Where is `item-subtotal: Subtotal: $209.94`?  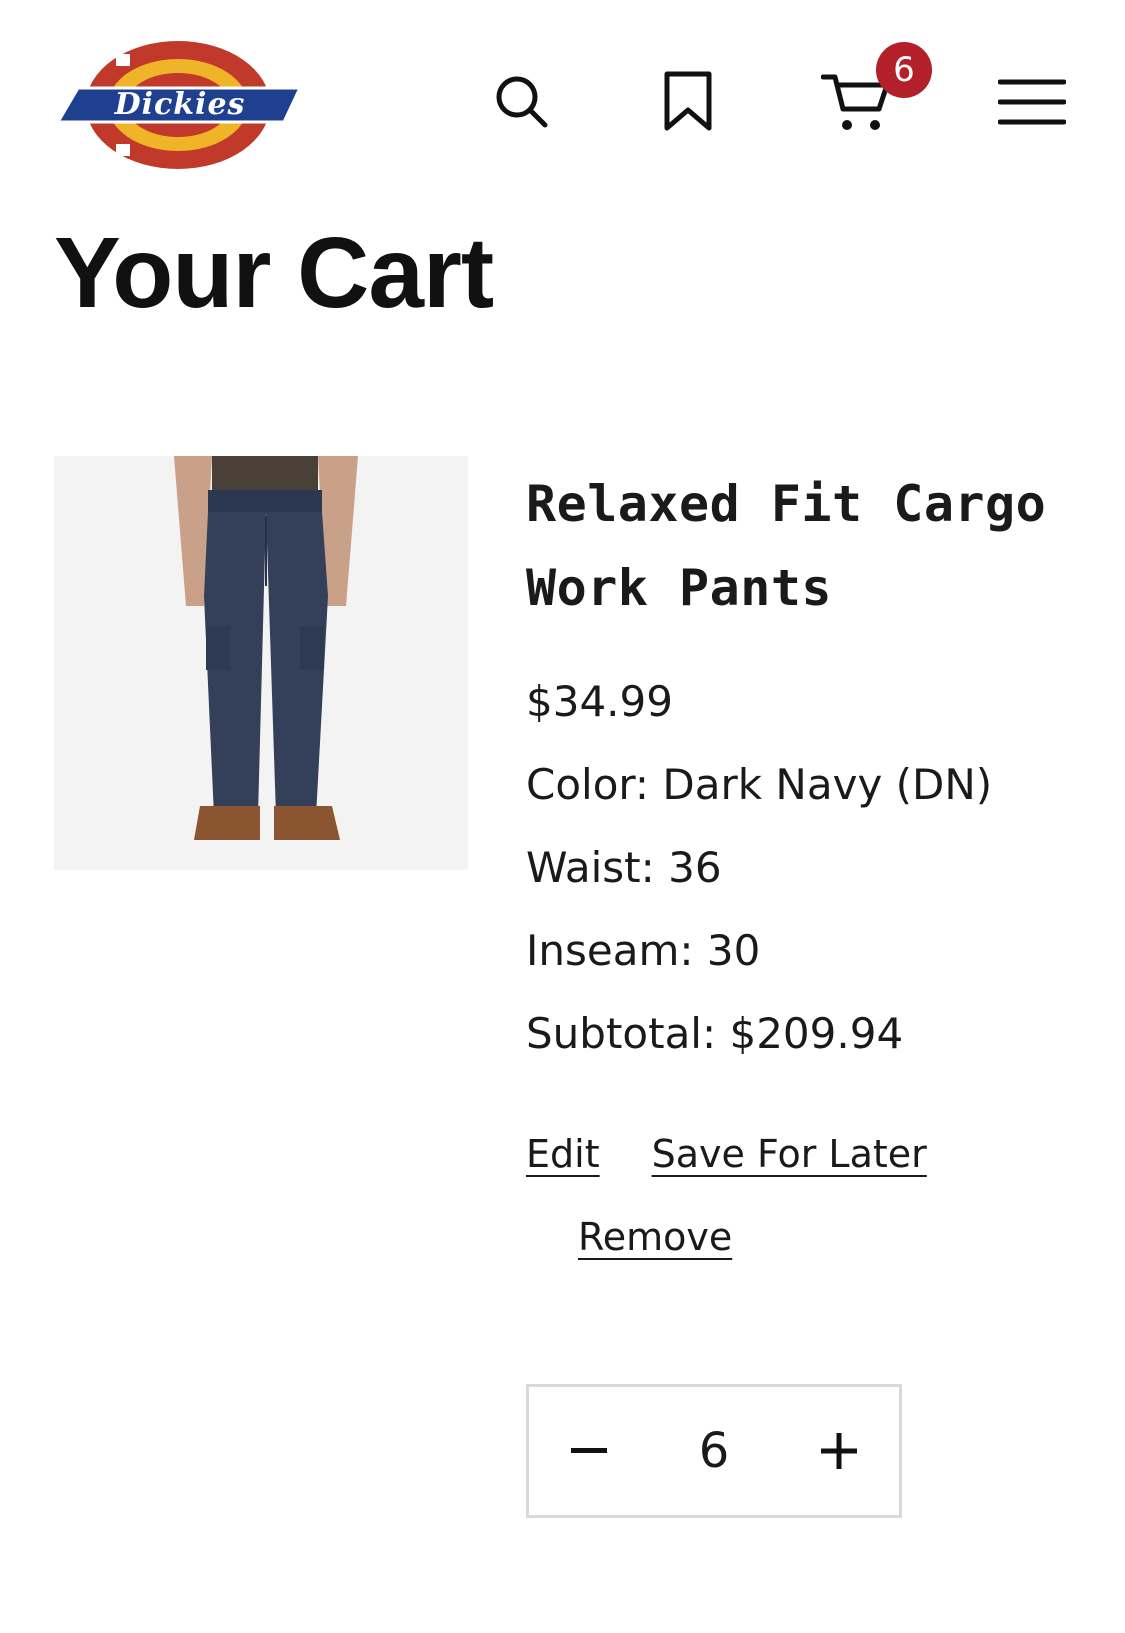
item-subtotal: Subtotal: $209.94 is located at coordinates (715, 1033).